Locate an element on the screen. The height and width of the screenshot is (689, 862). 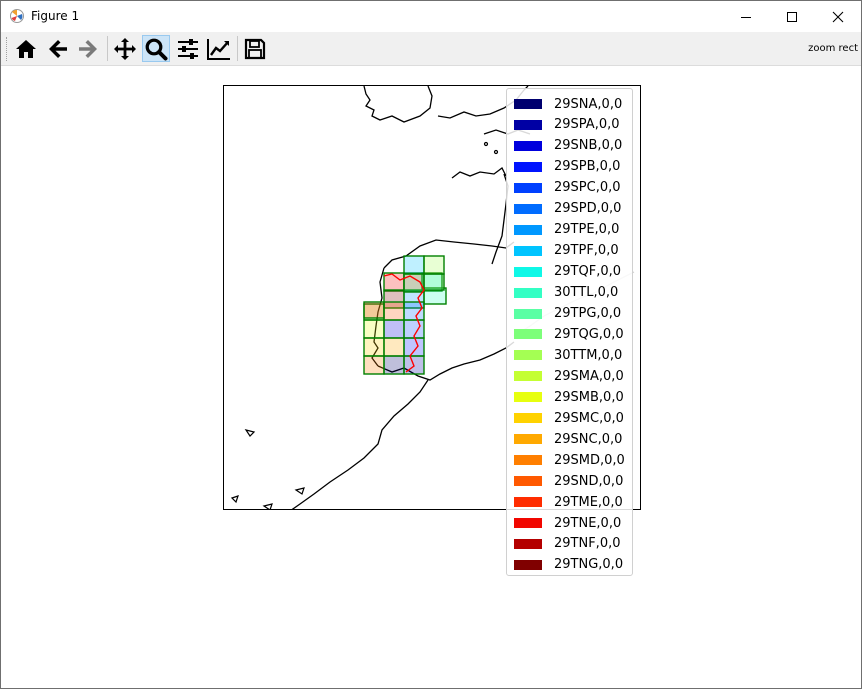
legend-entry: 29TPE,0,0 is located at coordinates (566, 230).